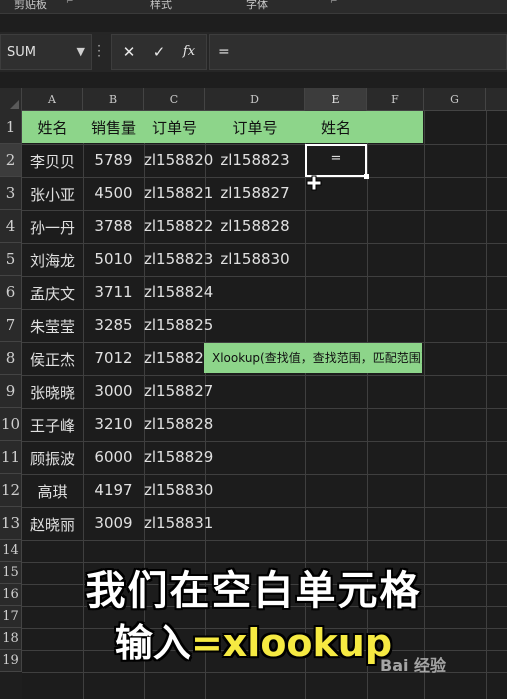 The width and height of the screenshot is (507, 699). What do you see at coordinates (52, 524) in the screenshot?
I see `table-cell-name: 赵晓丽` at bounding box center [52, 524].